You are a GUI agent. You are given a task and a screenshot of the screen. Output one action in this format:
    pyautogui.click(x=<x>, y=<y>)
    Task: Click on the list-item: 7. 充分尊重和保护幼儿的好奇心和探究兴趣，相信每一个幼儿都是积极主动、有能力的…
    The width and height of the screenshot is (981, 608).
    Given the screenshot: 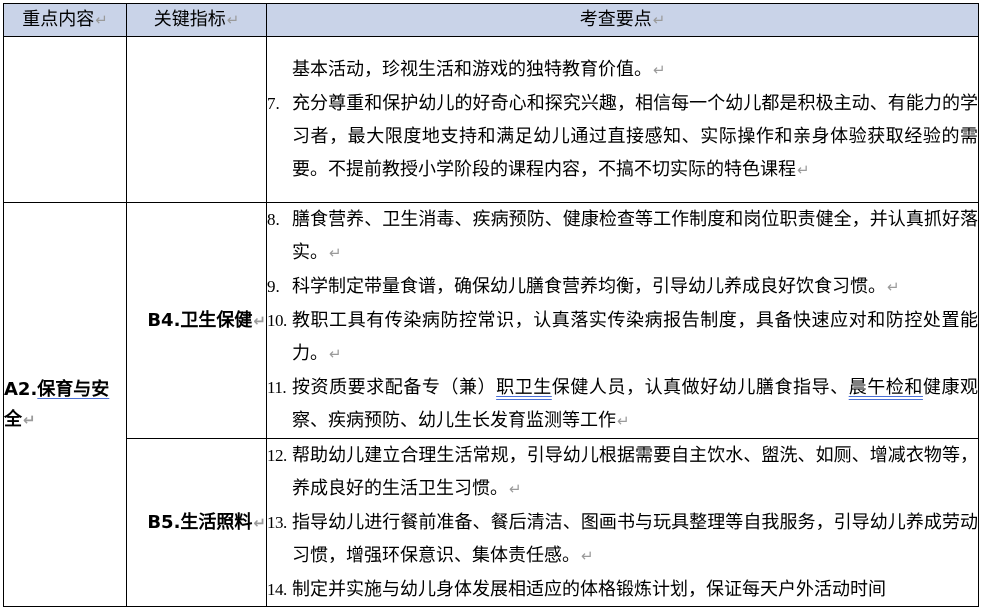 What is the action you would take?
    pyautogui.click(x=622, y=137)
    